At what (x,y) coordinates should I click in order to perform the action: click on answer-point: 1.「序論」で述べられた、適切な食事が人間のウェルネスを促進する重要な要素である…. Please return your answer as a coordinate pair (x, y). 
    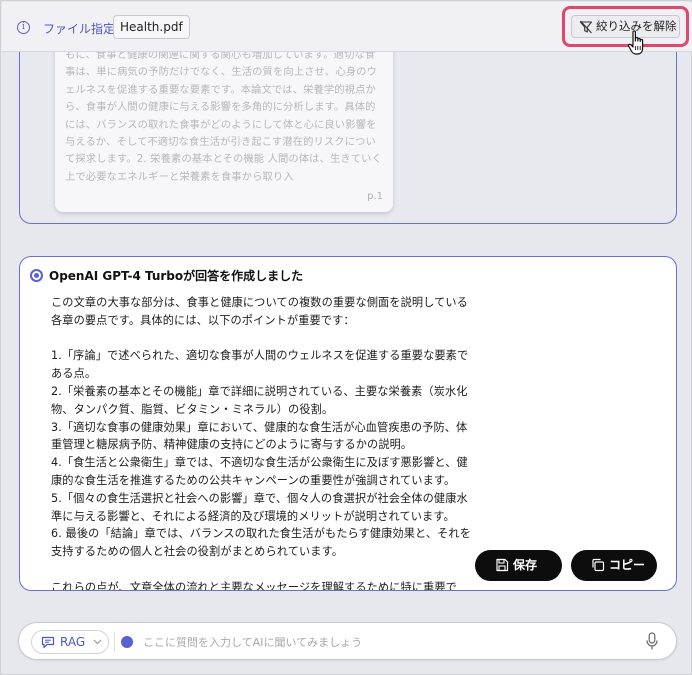
    Looking at the image, I should click on (260, 365).